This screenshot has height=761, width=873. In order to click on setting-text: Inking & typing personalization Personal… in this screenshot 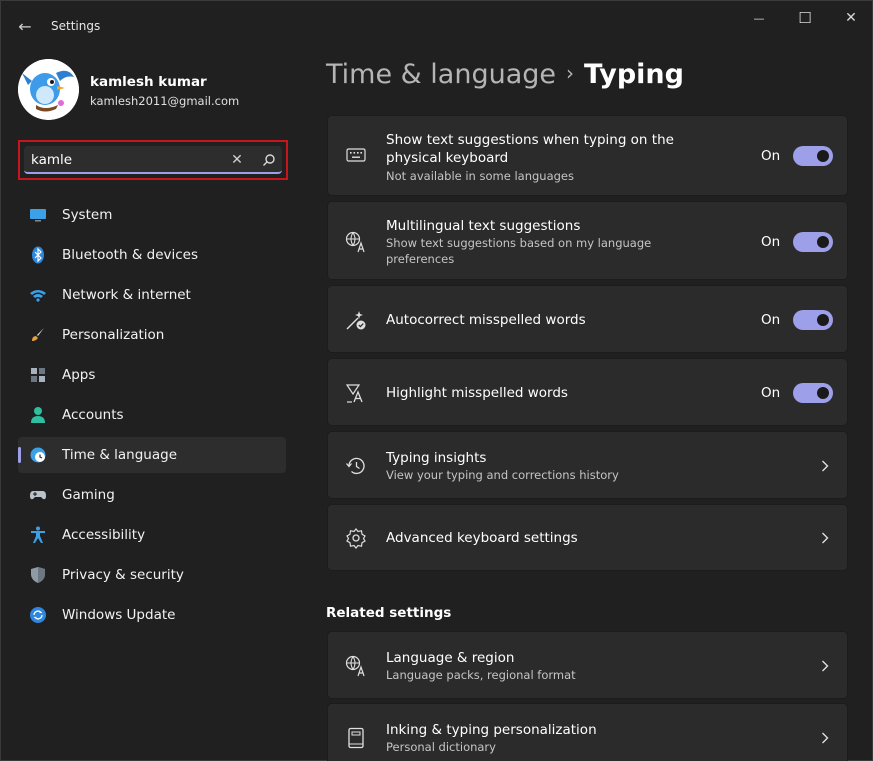, I will do `click(491, 738)`.